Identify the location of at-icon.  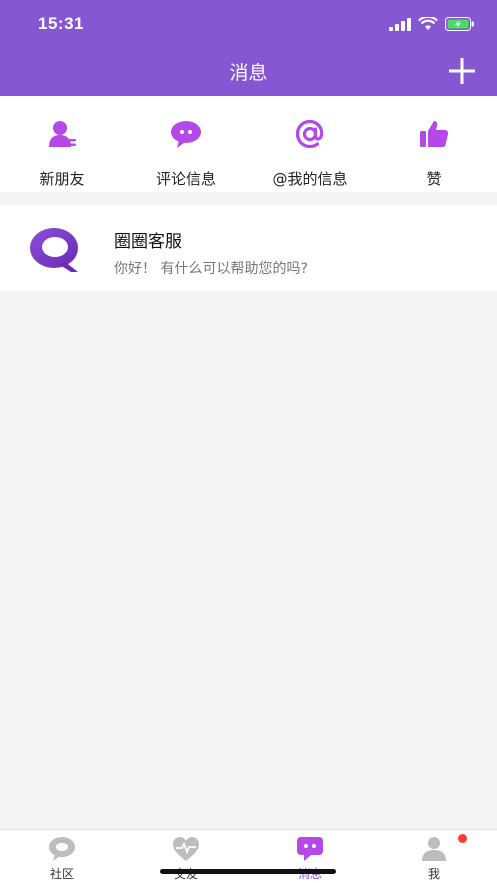
(309, 134).